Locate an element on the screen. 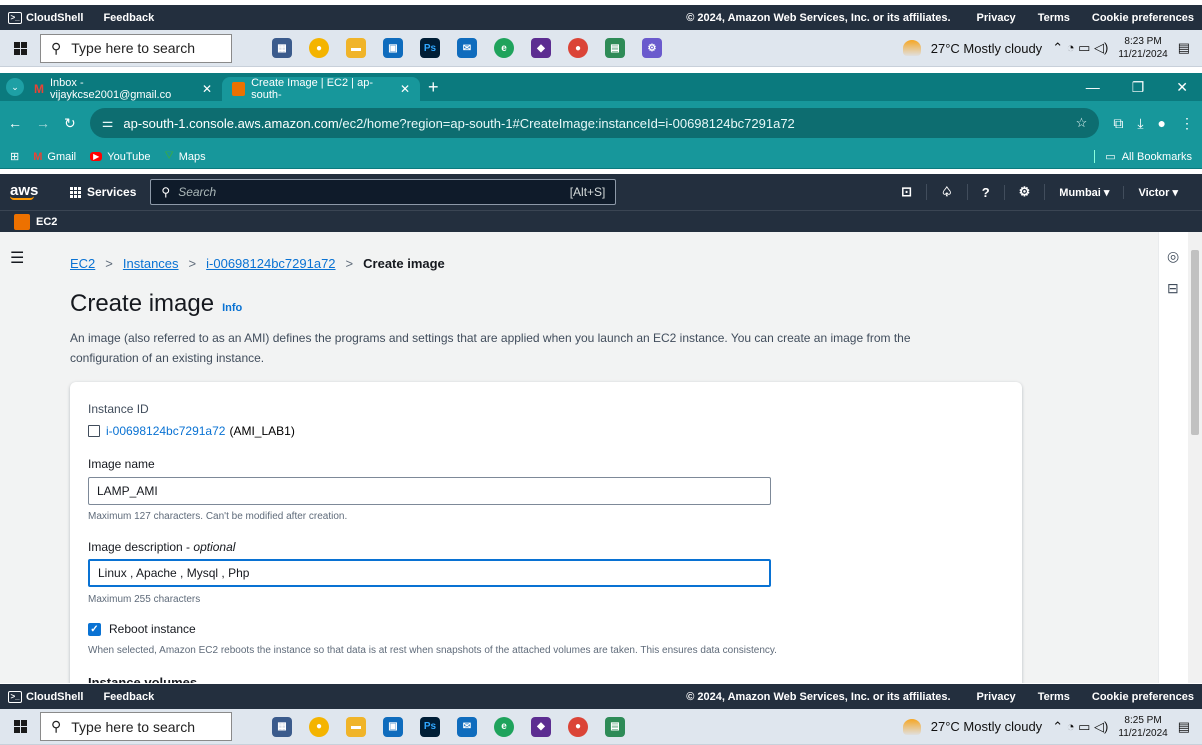 The width and height of the screenshot is (1202, 745). info-link: Info is located at coordinates (232, 308).